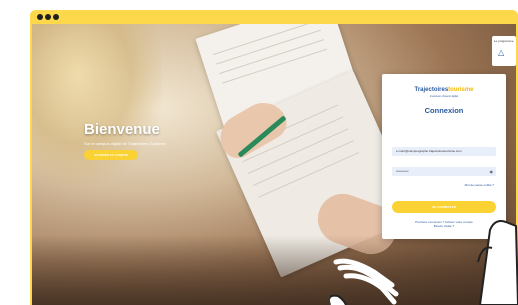  I want to click on password-field: •••••••••••• ◉, so click(444, 171).